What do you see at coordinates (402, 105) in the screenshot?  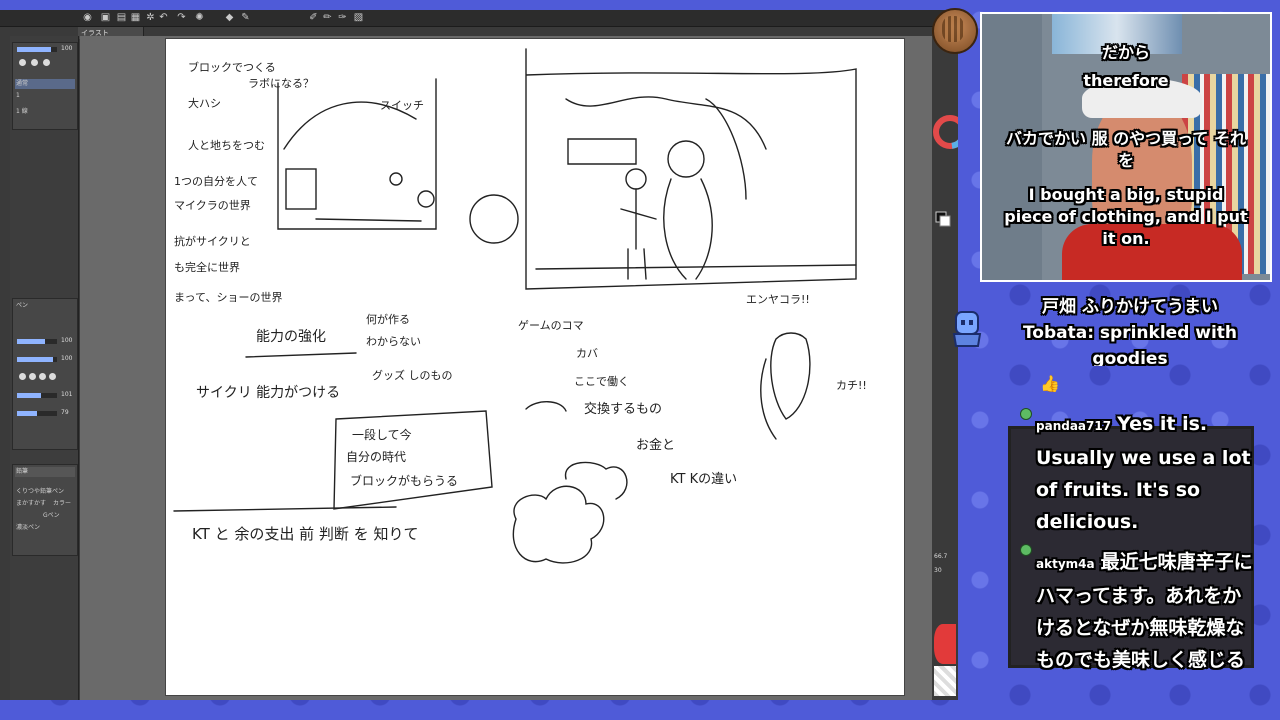 I see `note: スイッチ` at bounding box center [402, 105].